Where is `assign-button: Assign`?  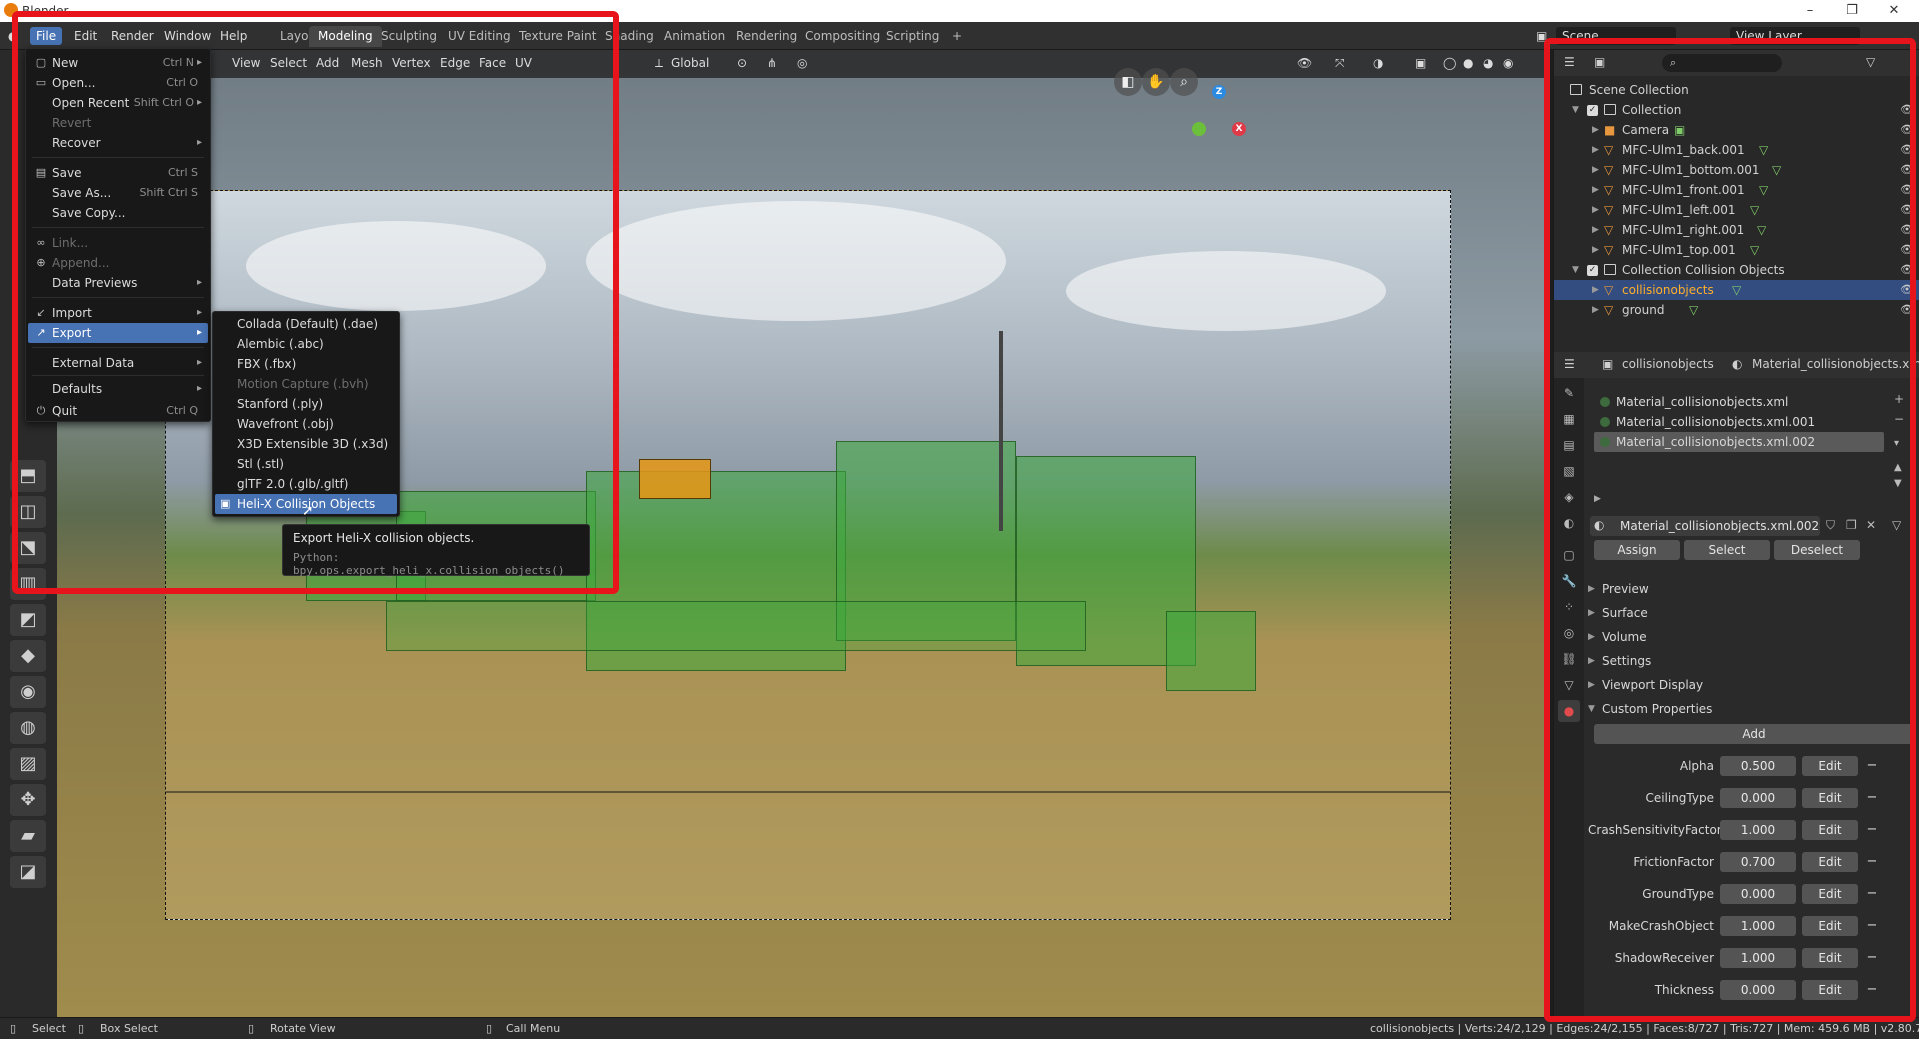 assign-button: Assign is located at coordinates (1637, 550).